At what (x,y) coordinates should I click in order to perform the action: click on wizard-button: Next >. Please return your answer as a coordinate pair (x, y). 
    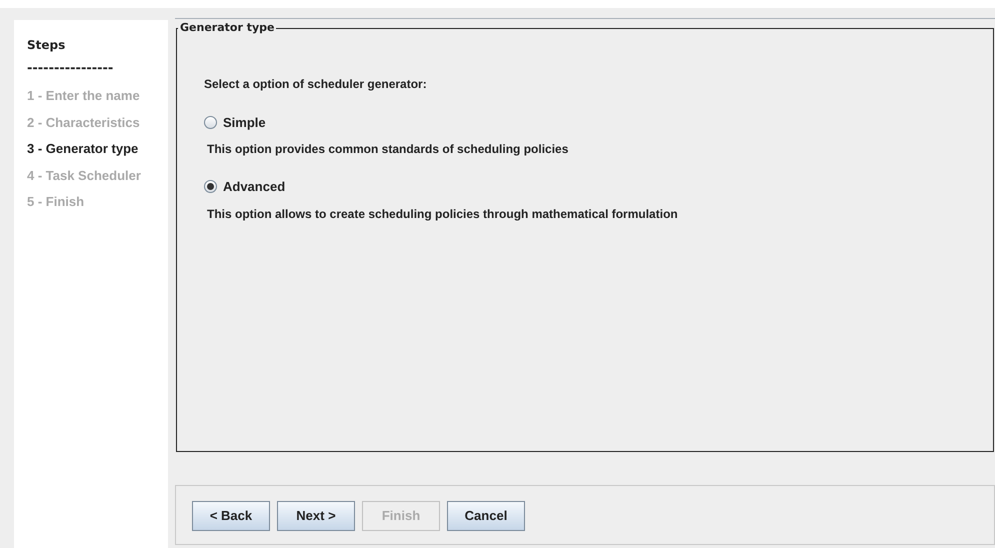
    Looking at the image, I should click on (316, 516).